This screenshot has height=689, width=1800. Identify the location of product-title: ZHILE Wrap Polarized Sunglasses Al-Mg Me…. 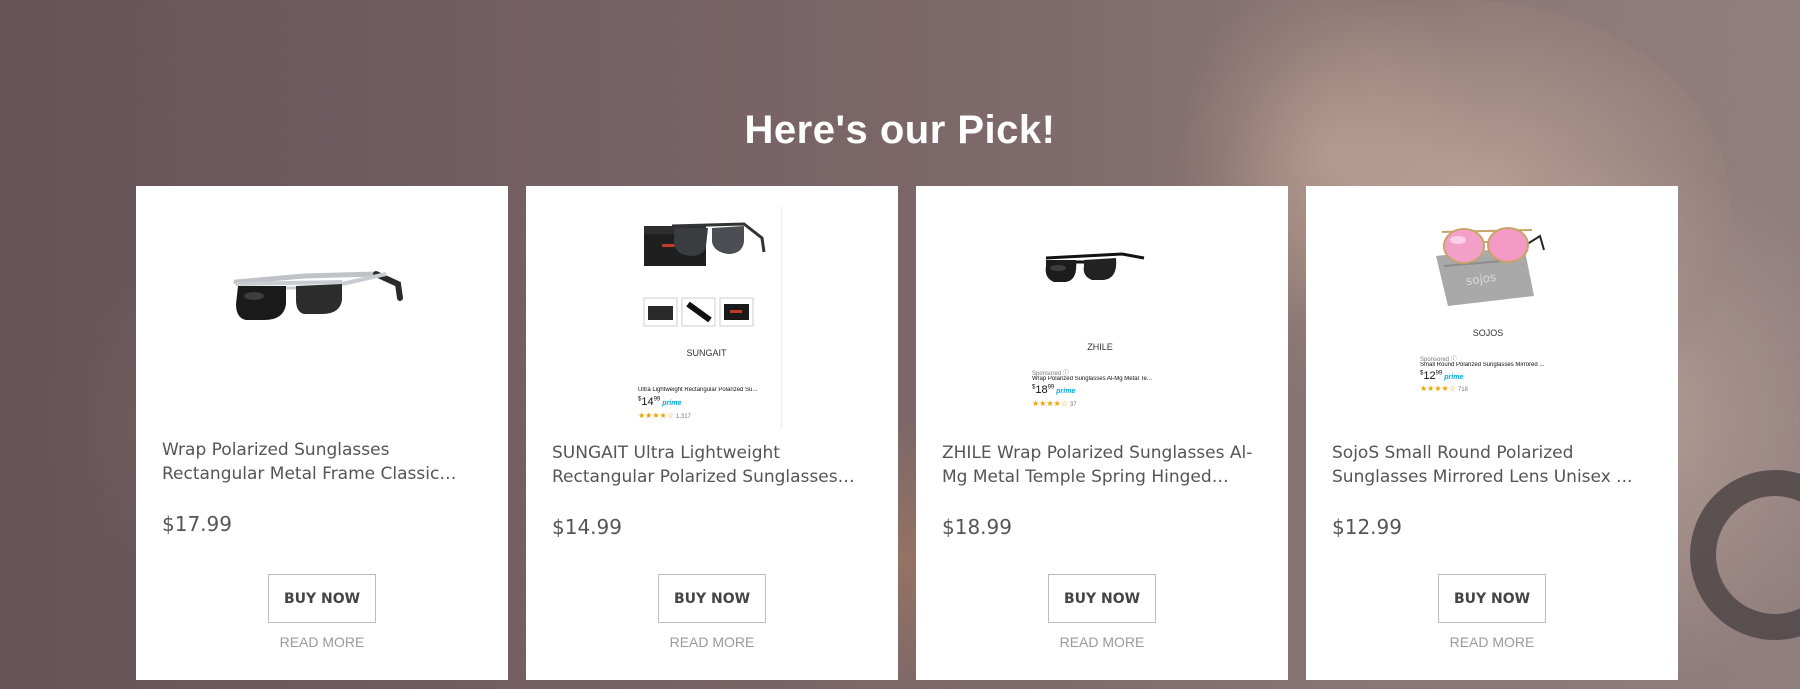
(1103, 465).